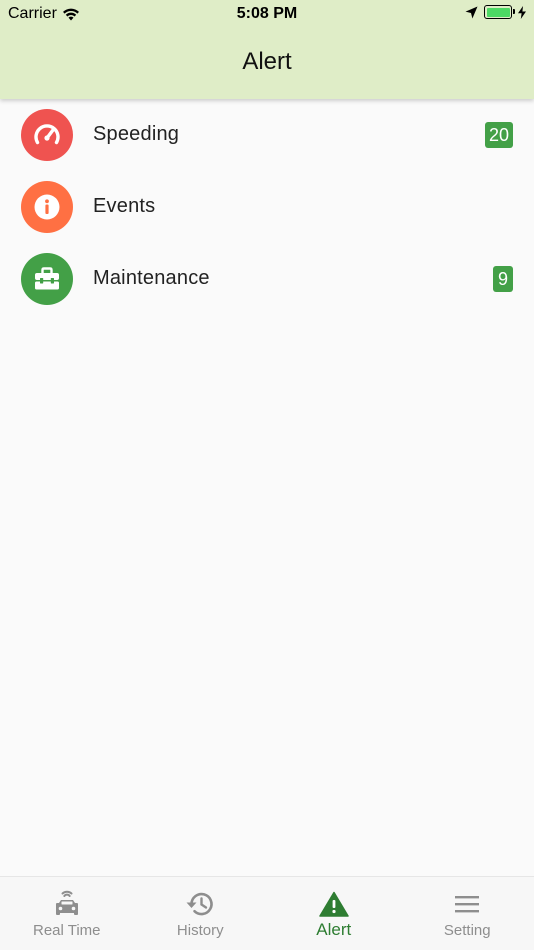 The width and height of the screenshot is (534, 950). I want to click on speedometer-icon, so click(47, 134).